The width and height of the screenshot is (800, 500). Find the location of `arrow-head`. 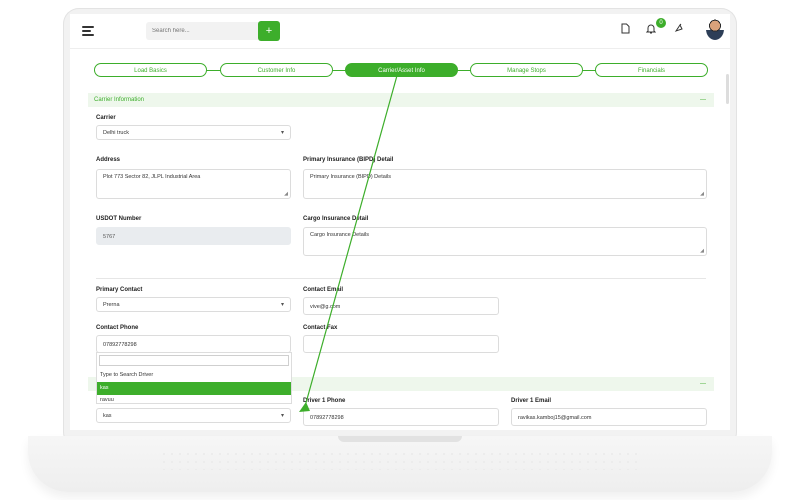

arrow-head is located at coordinates (304, 407).